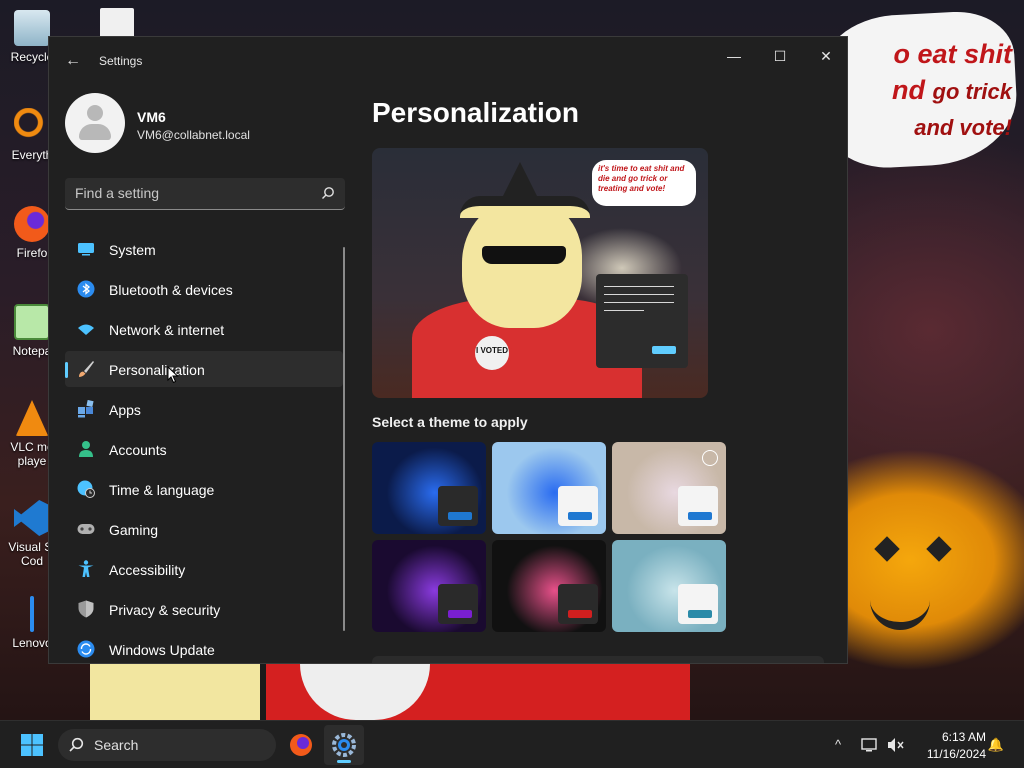  What do you see at coordinates (32, 418) in the screenshot?
I see `vlc-icon` at bounding box center [32, 418].